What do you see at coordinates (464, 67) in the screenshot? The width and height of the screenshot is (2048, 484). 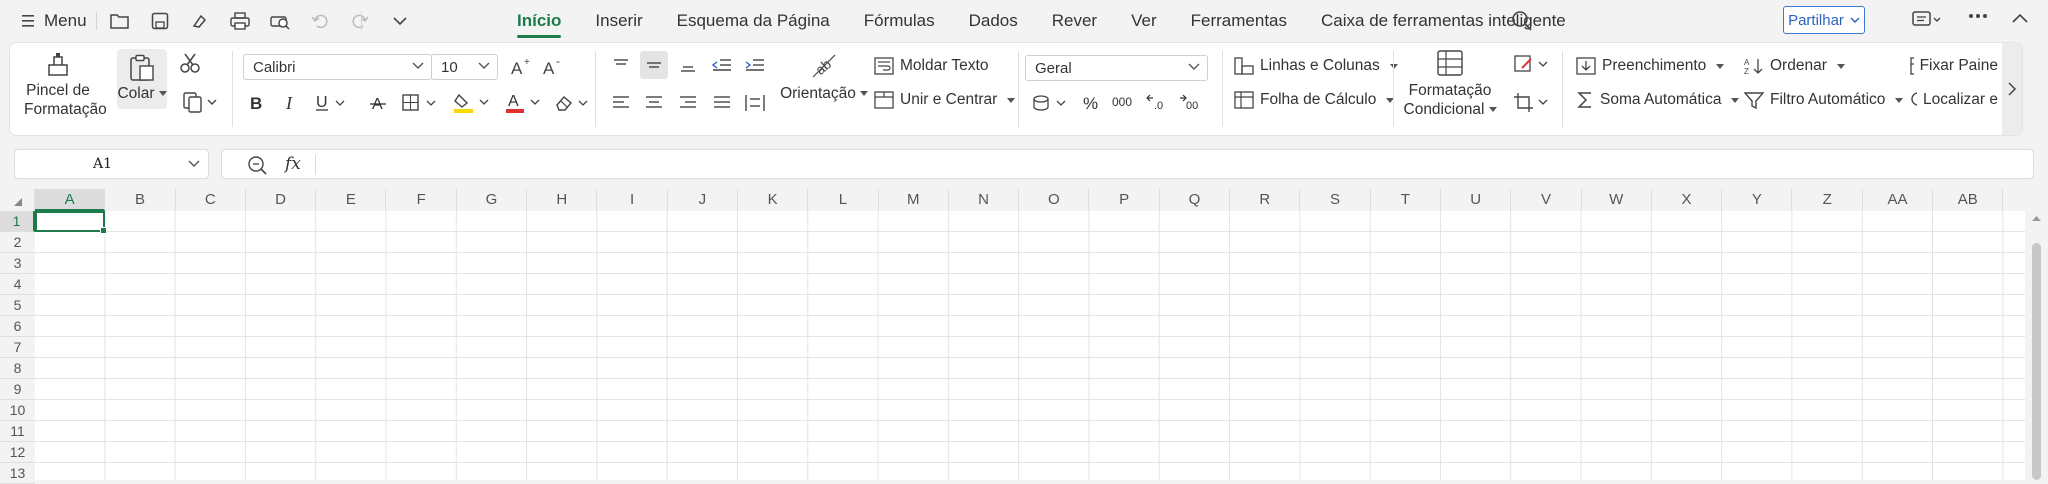 I see `font-size-select: 10` at bounding box center [464, 67].